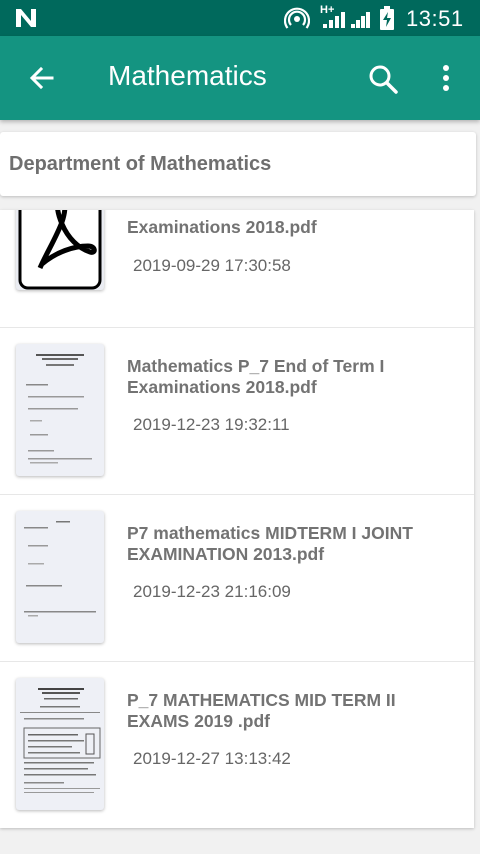 This screenshot has width=480, height=854. I want to click on pdf-logo-icon, so click(60, 250).